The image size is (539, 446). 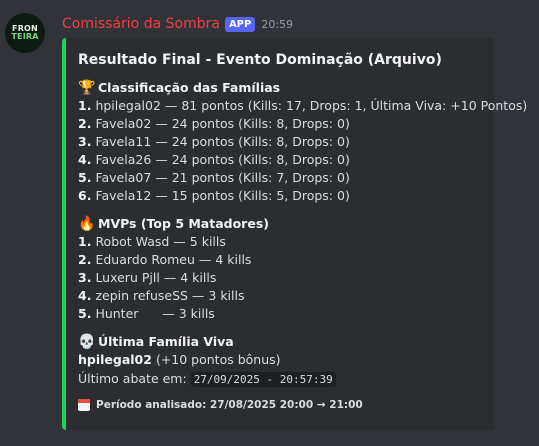 What do you see at coordinates (115, 359) in the screenshot?
I see `last-family-name: hpilegal02` at bounding box center [115, 359].